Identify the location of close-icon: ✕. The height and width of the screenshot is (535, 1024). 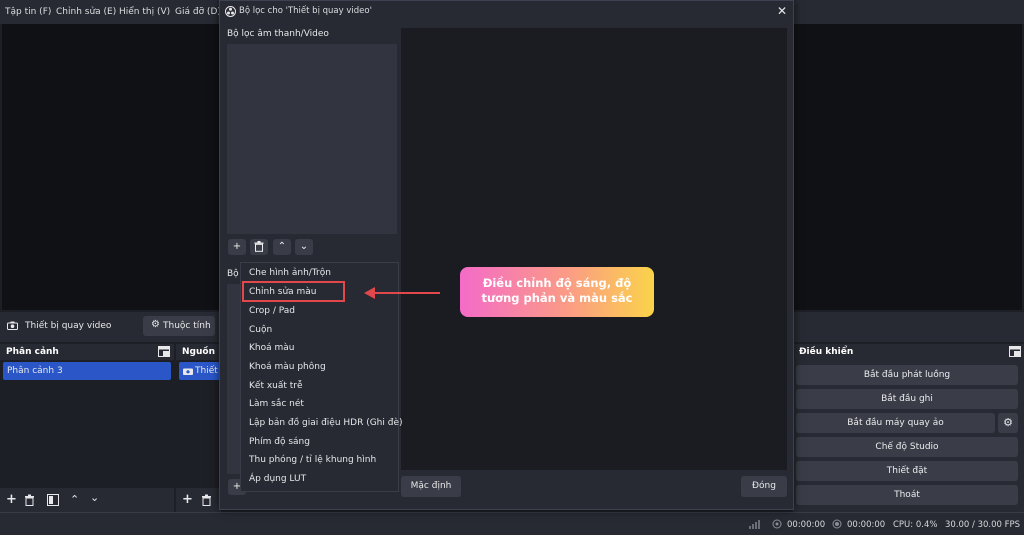
(782, 11).